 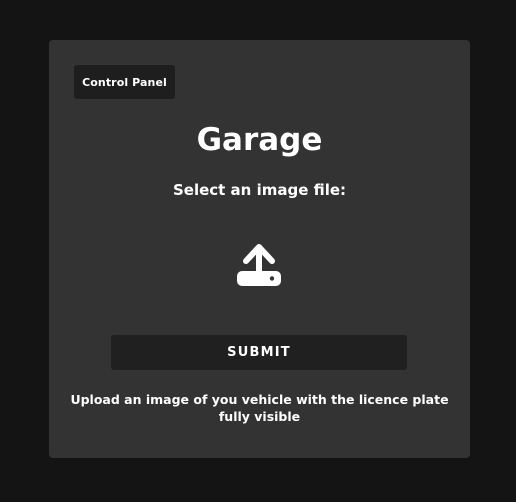 What do you see at coordinates (124, 82) in the screenshot?
I see `control-panel-button: Control Panel` at bounding box center [124, 82].